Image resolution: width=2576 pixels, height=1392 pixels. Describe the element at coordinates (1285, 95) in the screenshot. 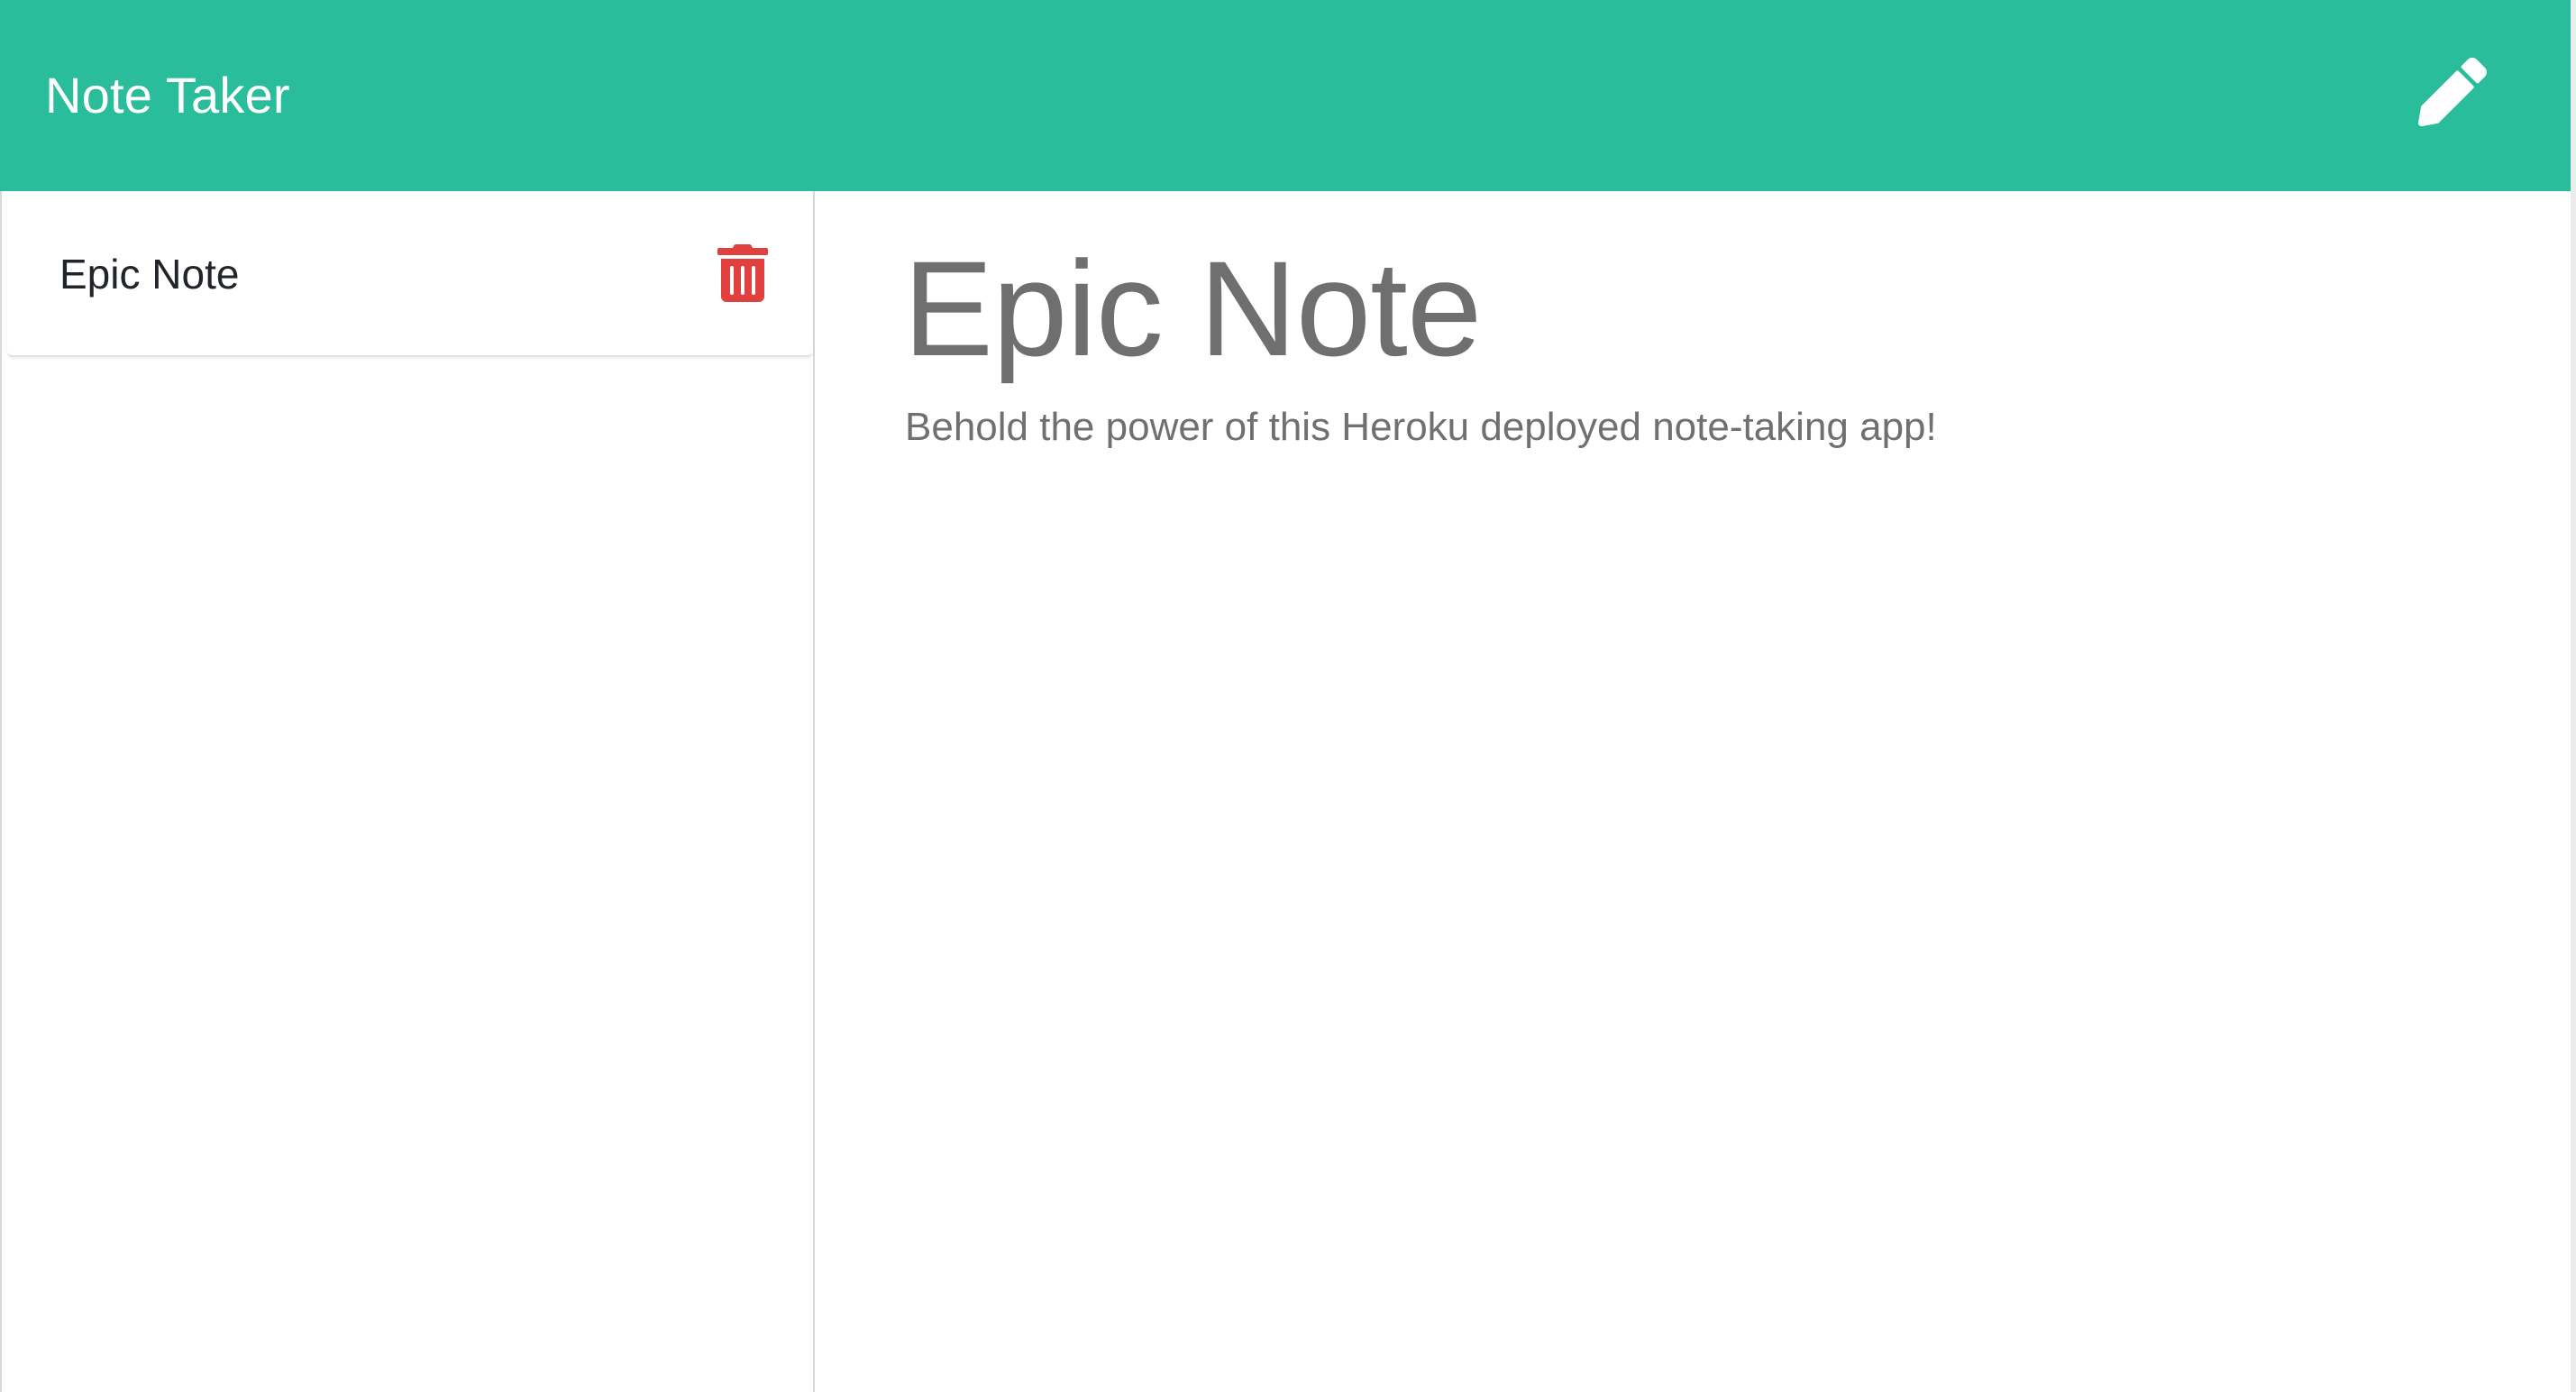

I see `top-navbar: Note Taker` at that location.